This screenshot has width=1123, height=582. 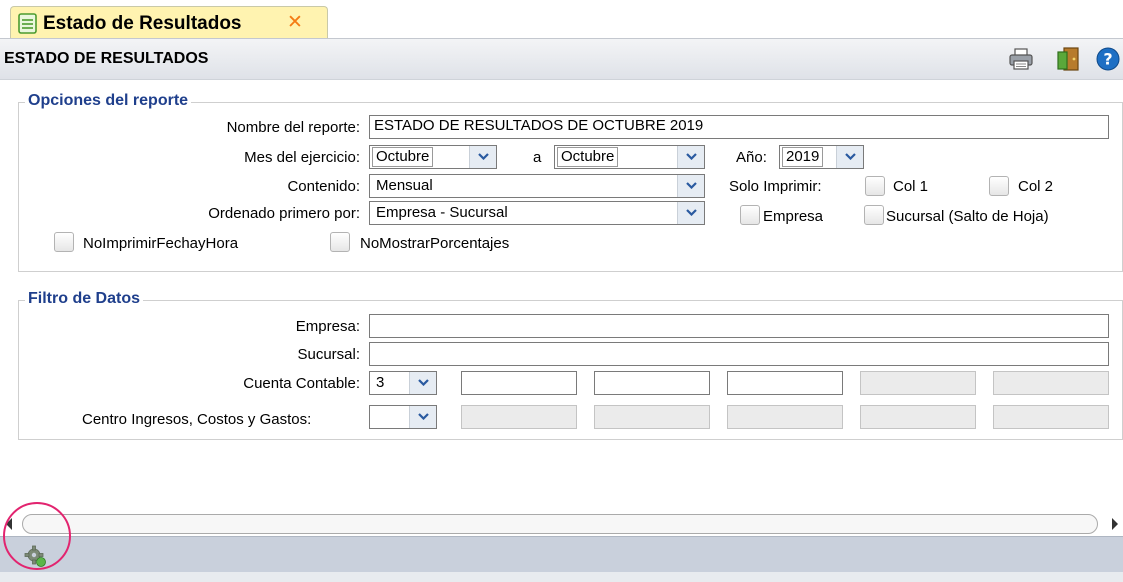 I want to click on status-strip, so click(x=561, y=577).